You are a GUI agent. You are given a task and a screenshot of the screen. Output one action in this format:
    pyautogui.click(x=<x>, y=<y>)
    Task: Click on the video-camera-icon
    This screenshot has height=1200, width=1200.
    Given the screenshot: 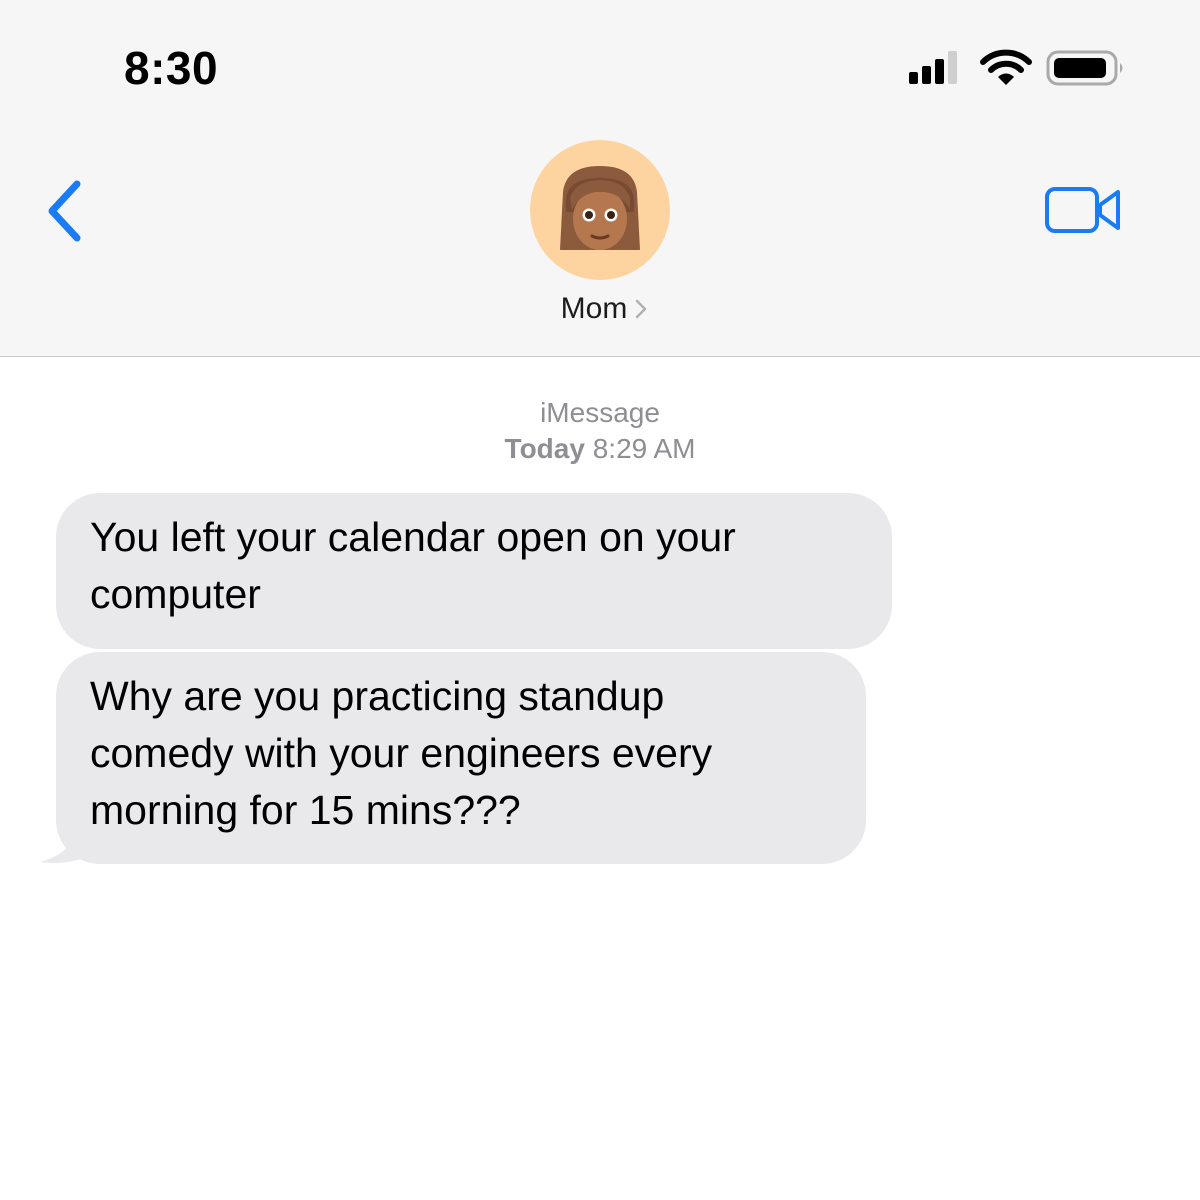 What is the action you would take?
    pyautogui.click(x=1082, y=210)
    